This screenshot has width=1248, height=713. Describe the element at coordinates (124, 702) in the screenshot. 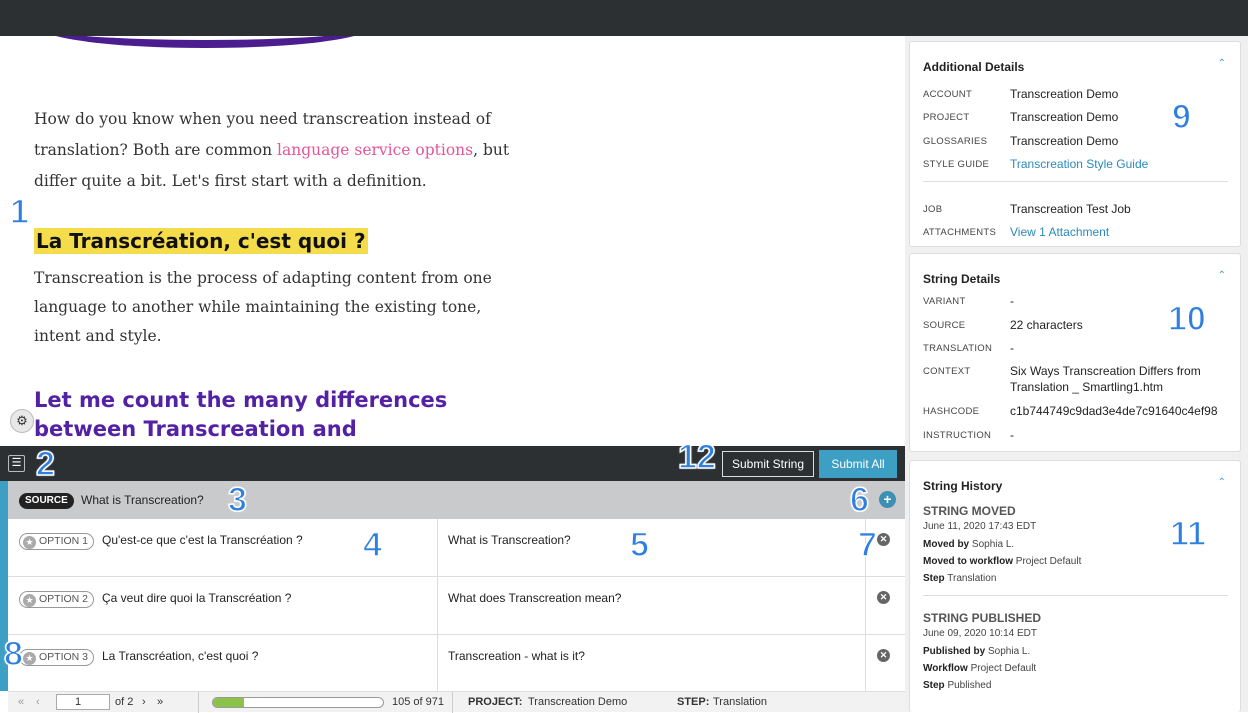

I see `page-count: of 2` at that location.